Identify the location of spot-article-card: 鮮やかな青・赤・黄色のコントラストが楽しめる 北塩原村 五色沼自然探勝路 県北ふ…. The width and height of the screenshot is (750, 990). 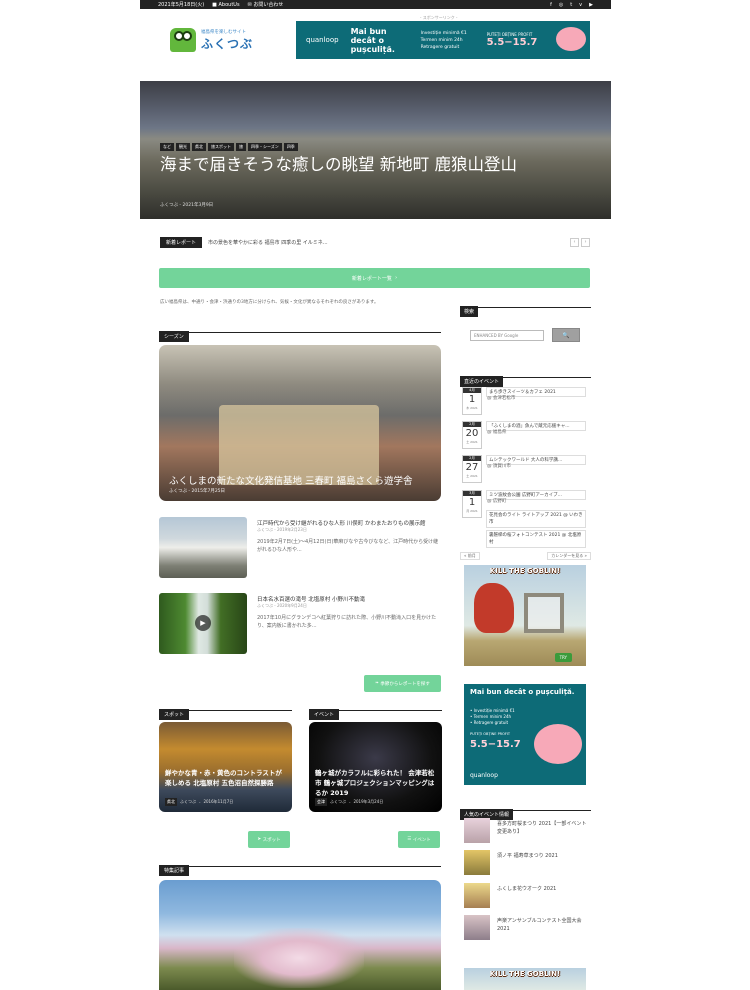
(225, 767).